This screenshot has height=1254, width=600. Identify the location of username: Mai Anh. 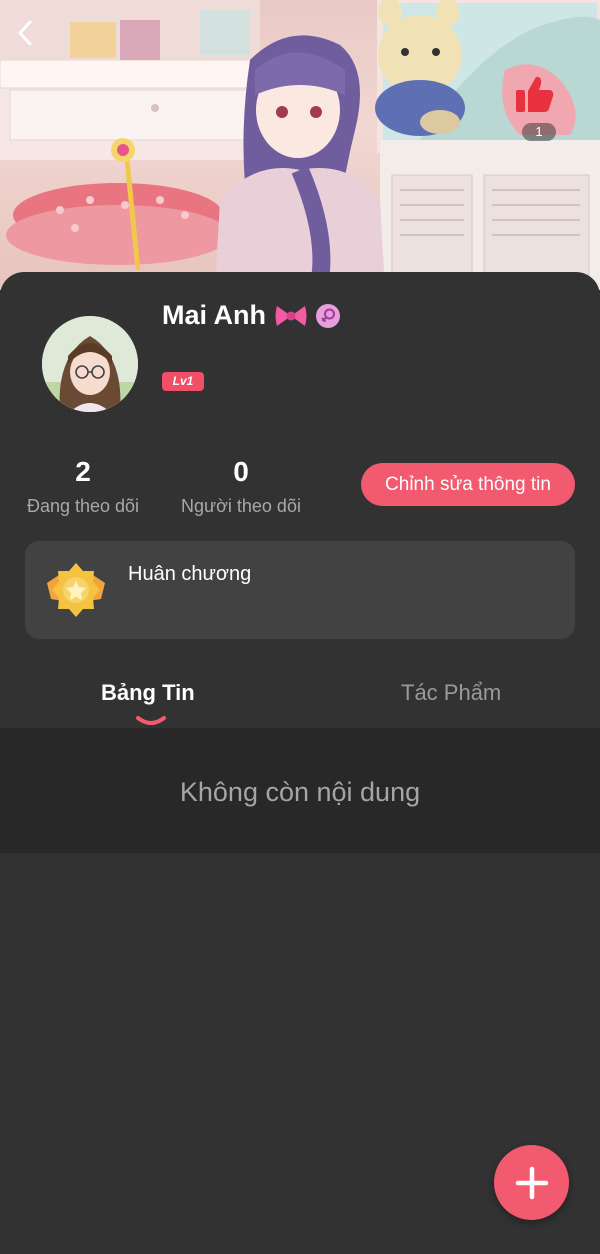
(214, 315).